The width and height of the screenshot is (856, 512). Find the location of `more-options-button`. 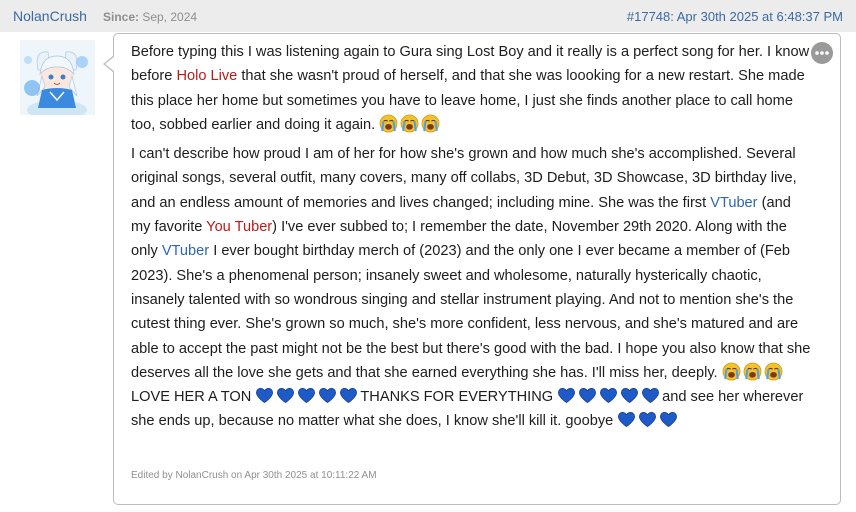

more-options-button is located at coordinates (822, 53).